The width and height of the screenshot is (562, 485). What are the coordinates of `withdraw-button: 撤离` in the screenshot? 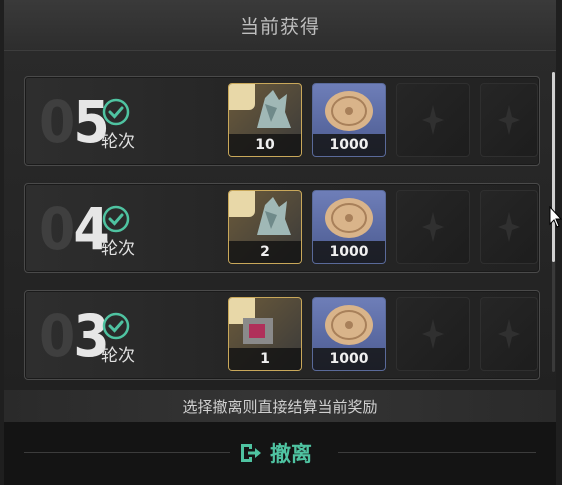 It's located at (275, 453).